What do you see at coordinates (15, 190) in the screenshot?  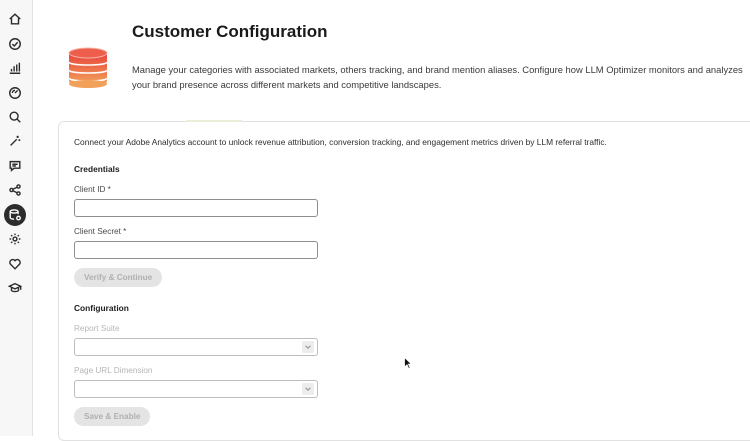 I see `share-icon` at bounding box center [15, 190].